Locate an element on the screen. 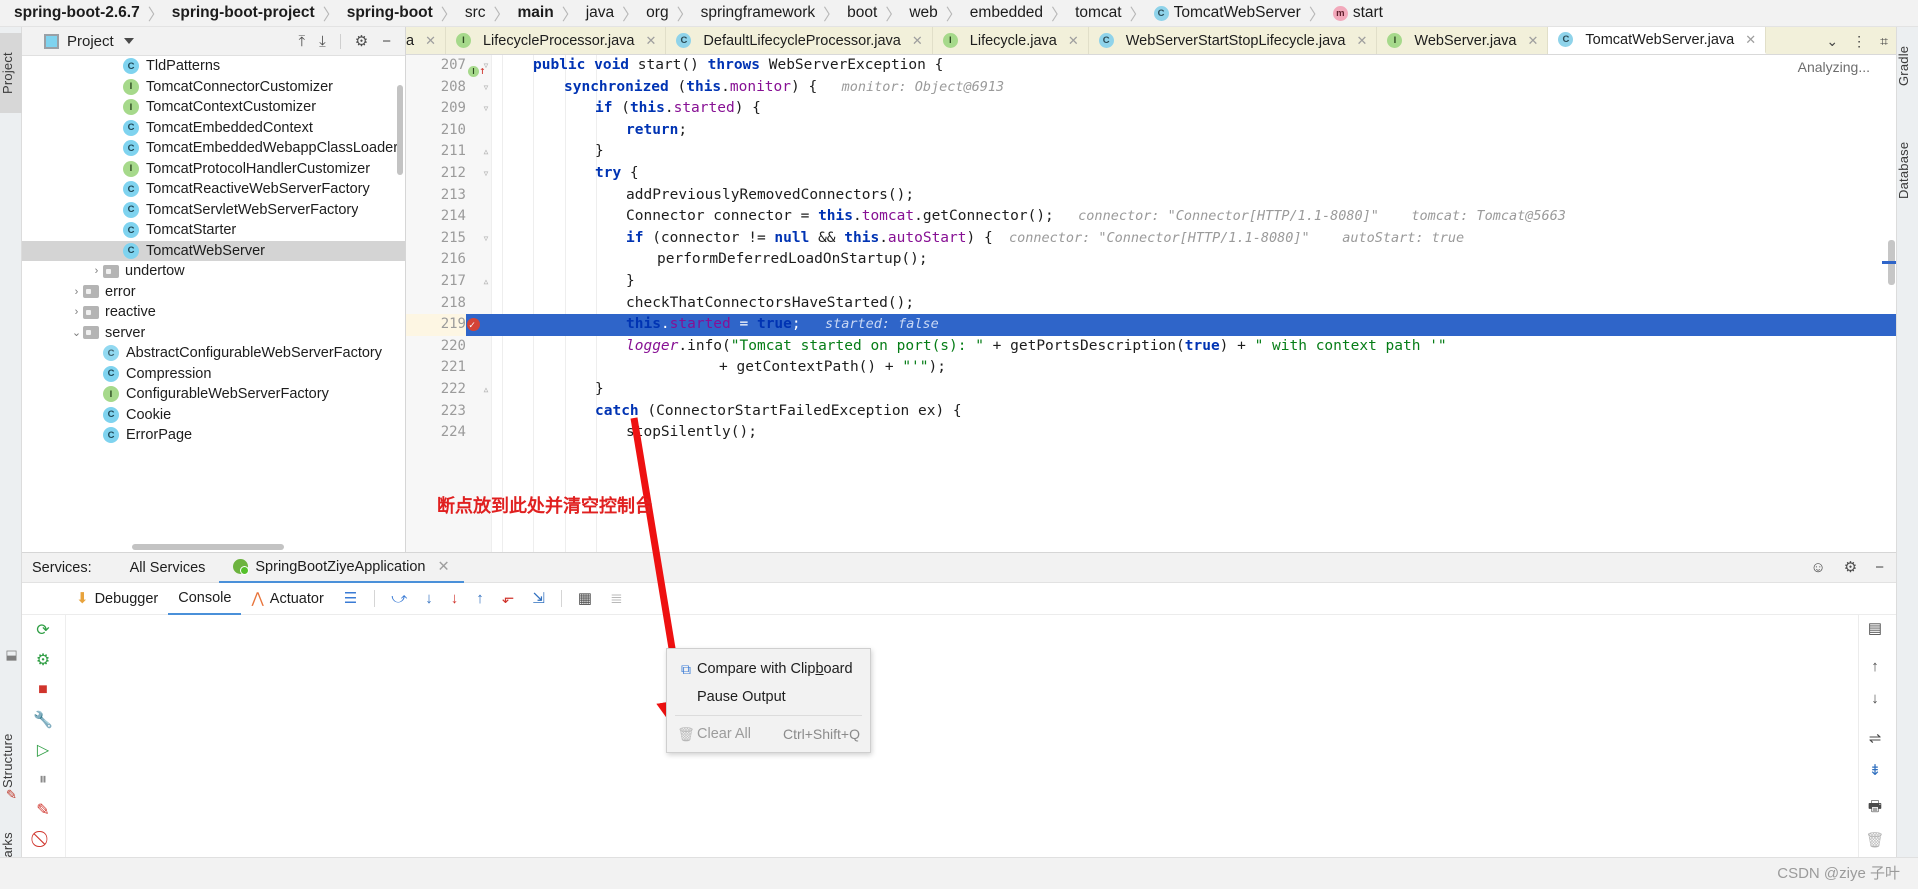 Image resolution: width=1918 pixels, height=889 pixels. code-line: 219 this.started = true; started: false is located at coordinates (1151, 325).